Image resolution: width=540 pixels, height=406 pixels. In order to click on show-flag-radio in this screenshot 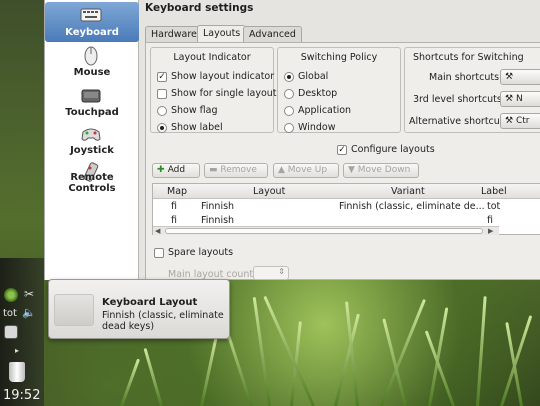, I will do `click(162, 111)`.